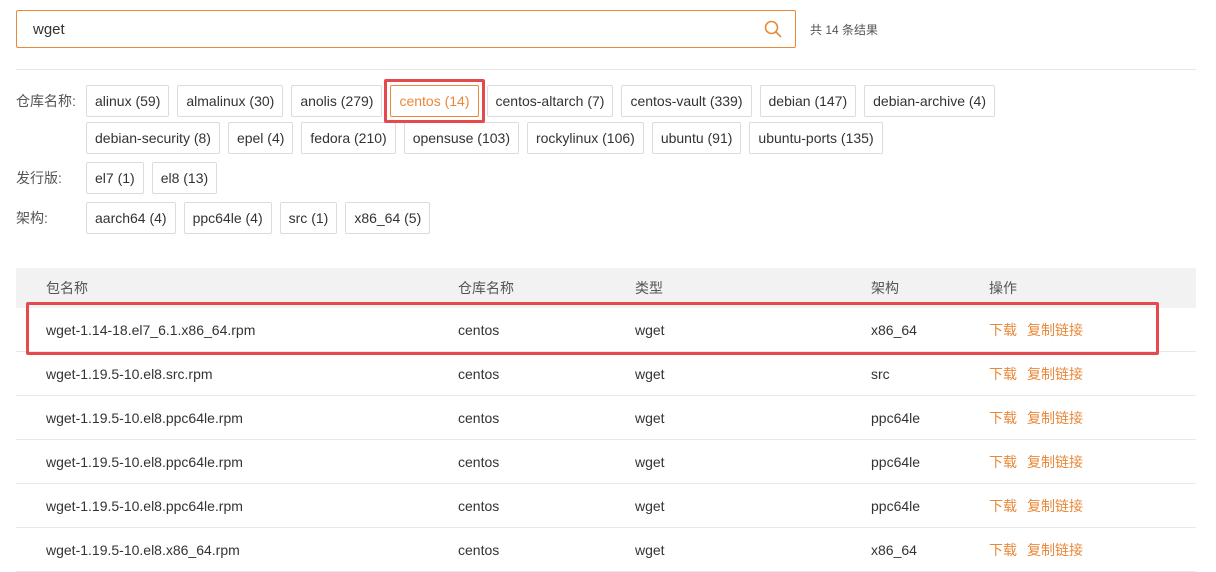 This screenshot has height=572, width=1216. What do you see at coordinates (649, 288) in the screenshot?
I see `header-type: 类型` at bounding box center [649, 288].